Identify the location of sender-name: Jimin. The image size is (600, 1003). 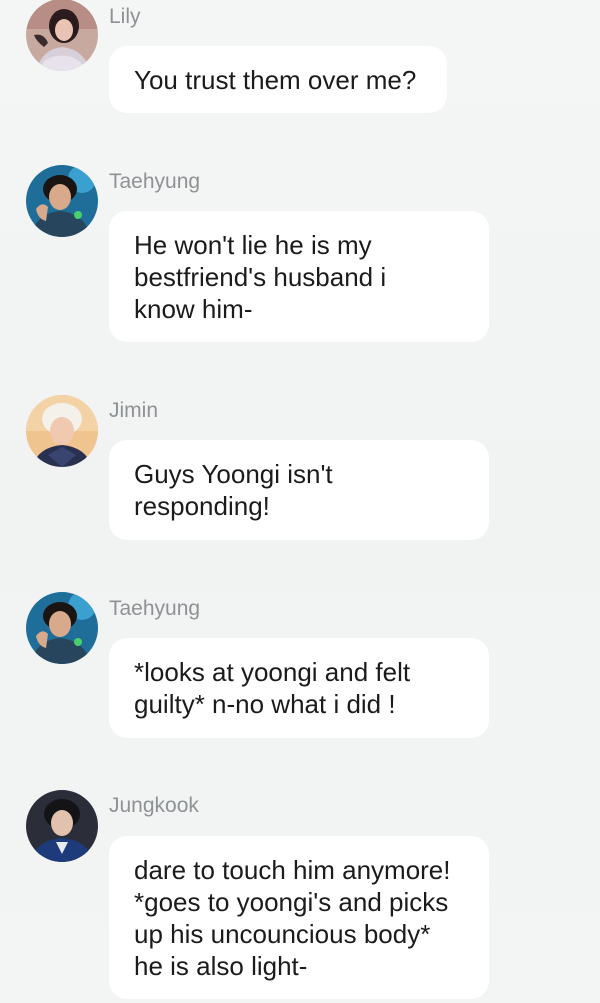
(134, 410).